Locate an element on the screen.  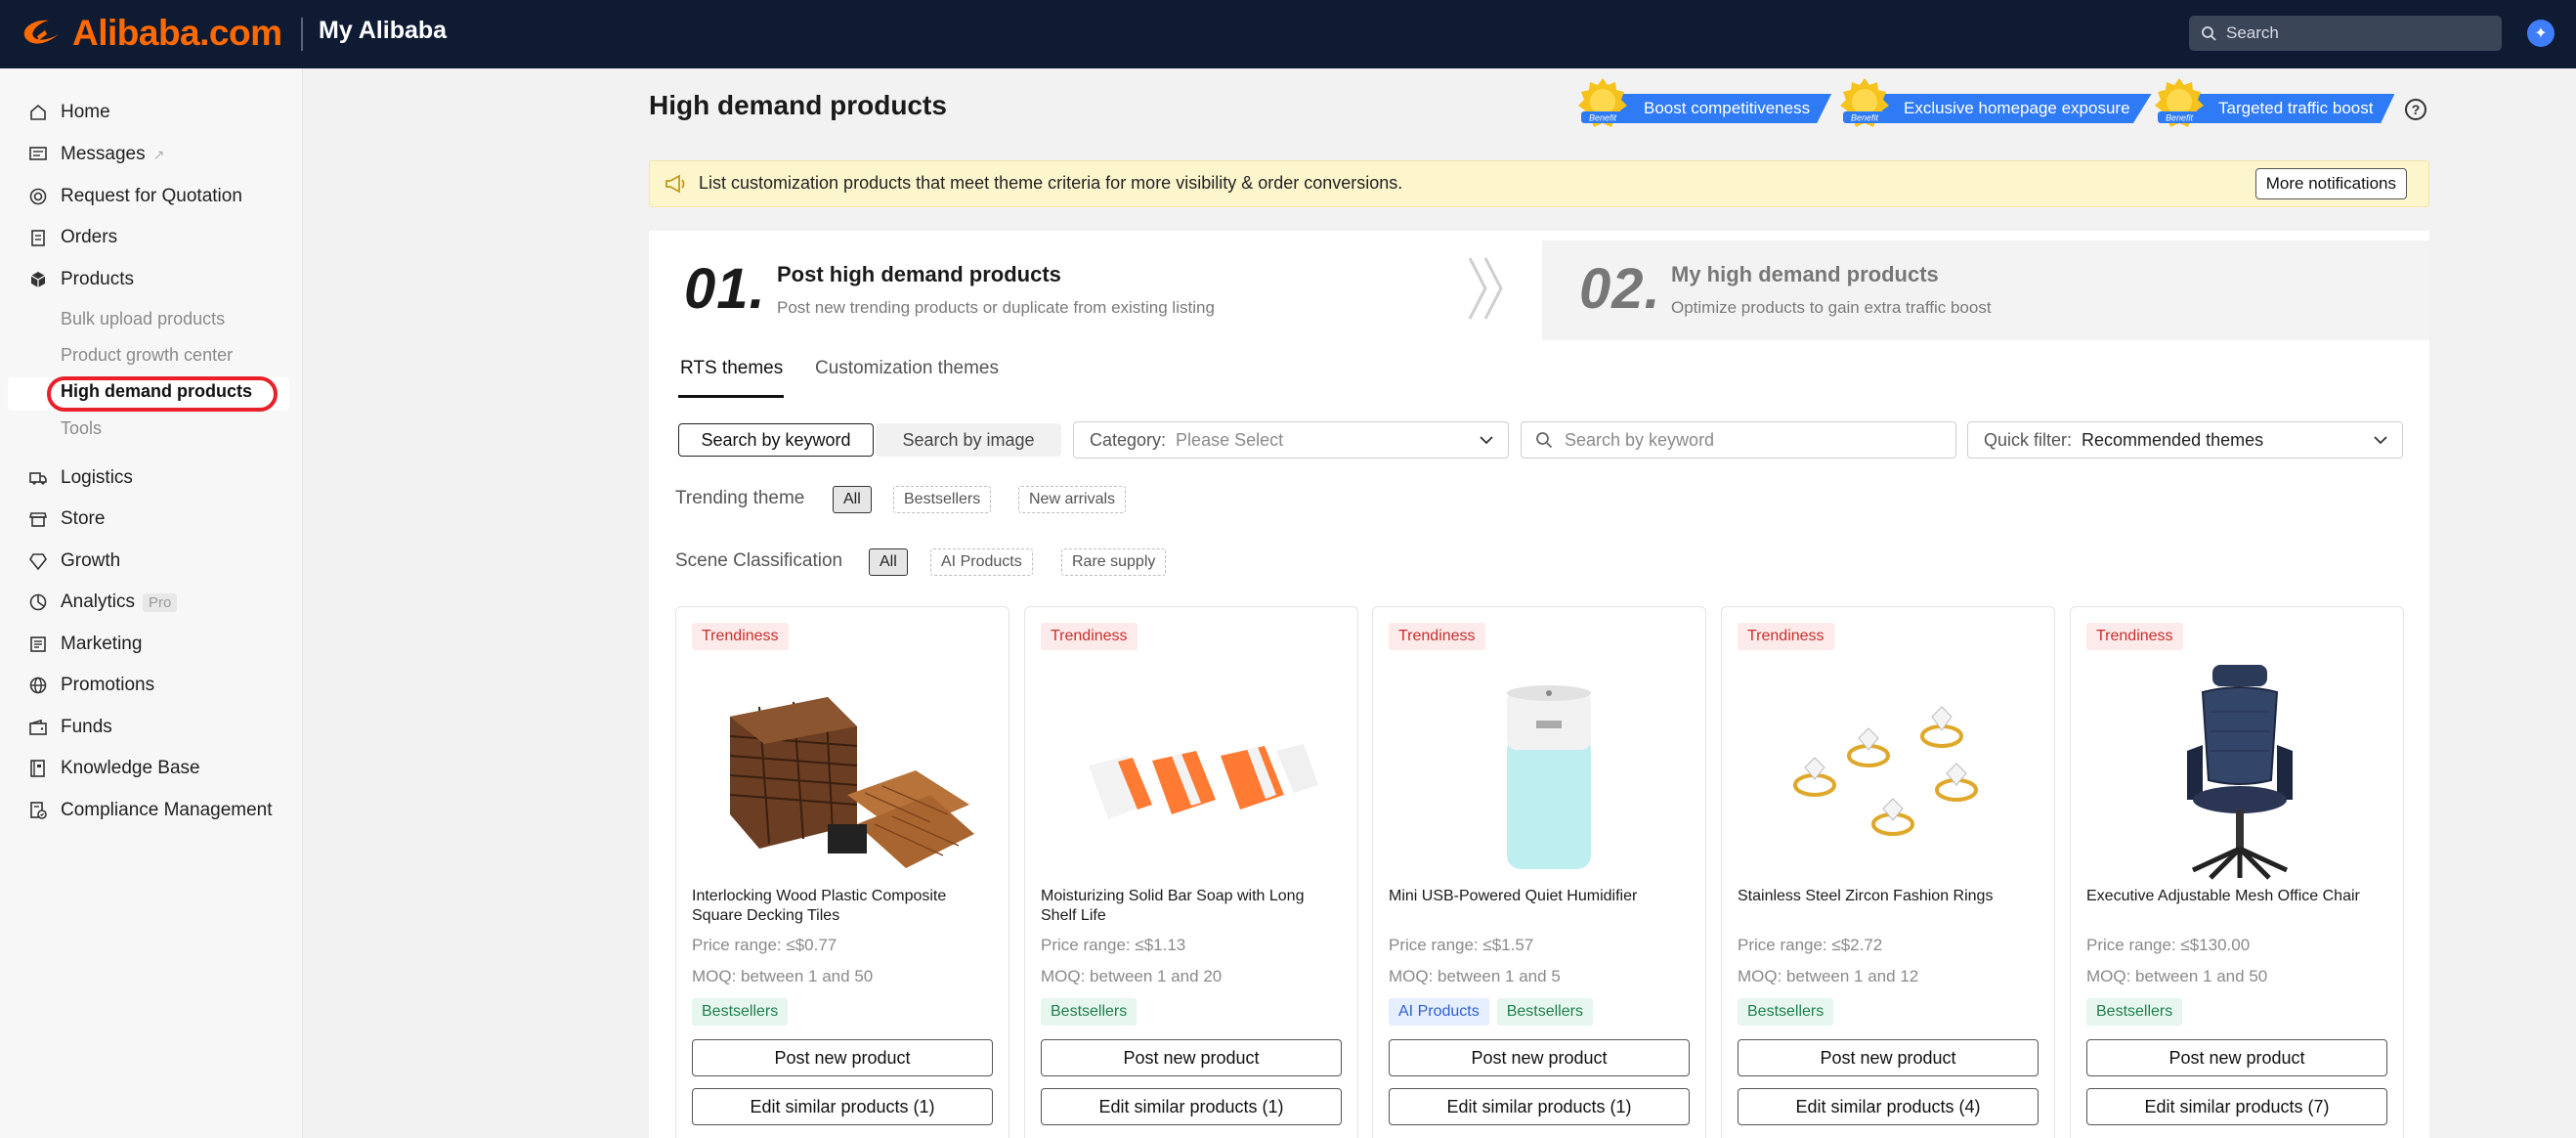
alibaba-logo: Alibaba.com is located at coordinates (151, 33).